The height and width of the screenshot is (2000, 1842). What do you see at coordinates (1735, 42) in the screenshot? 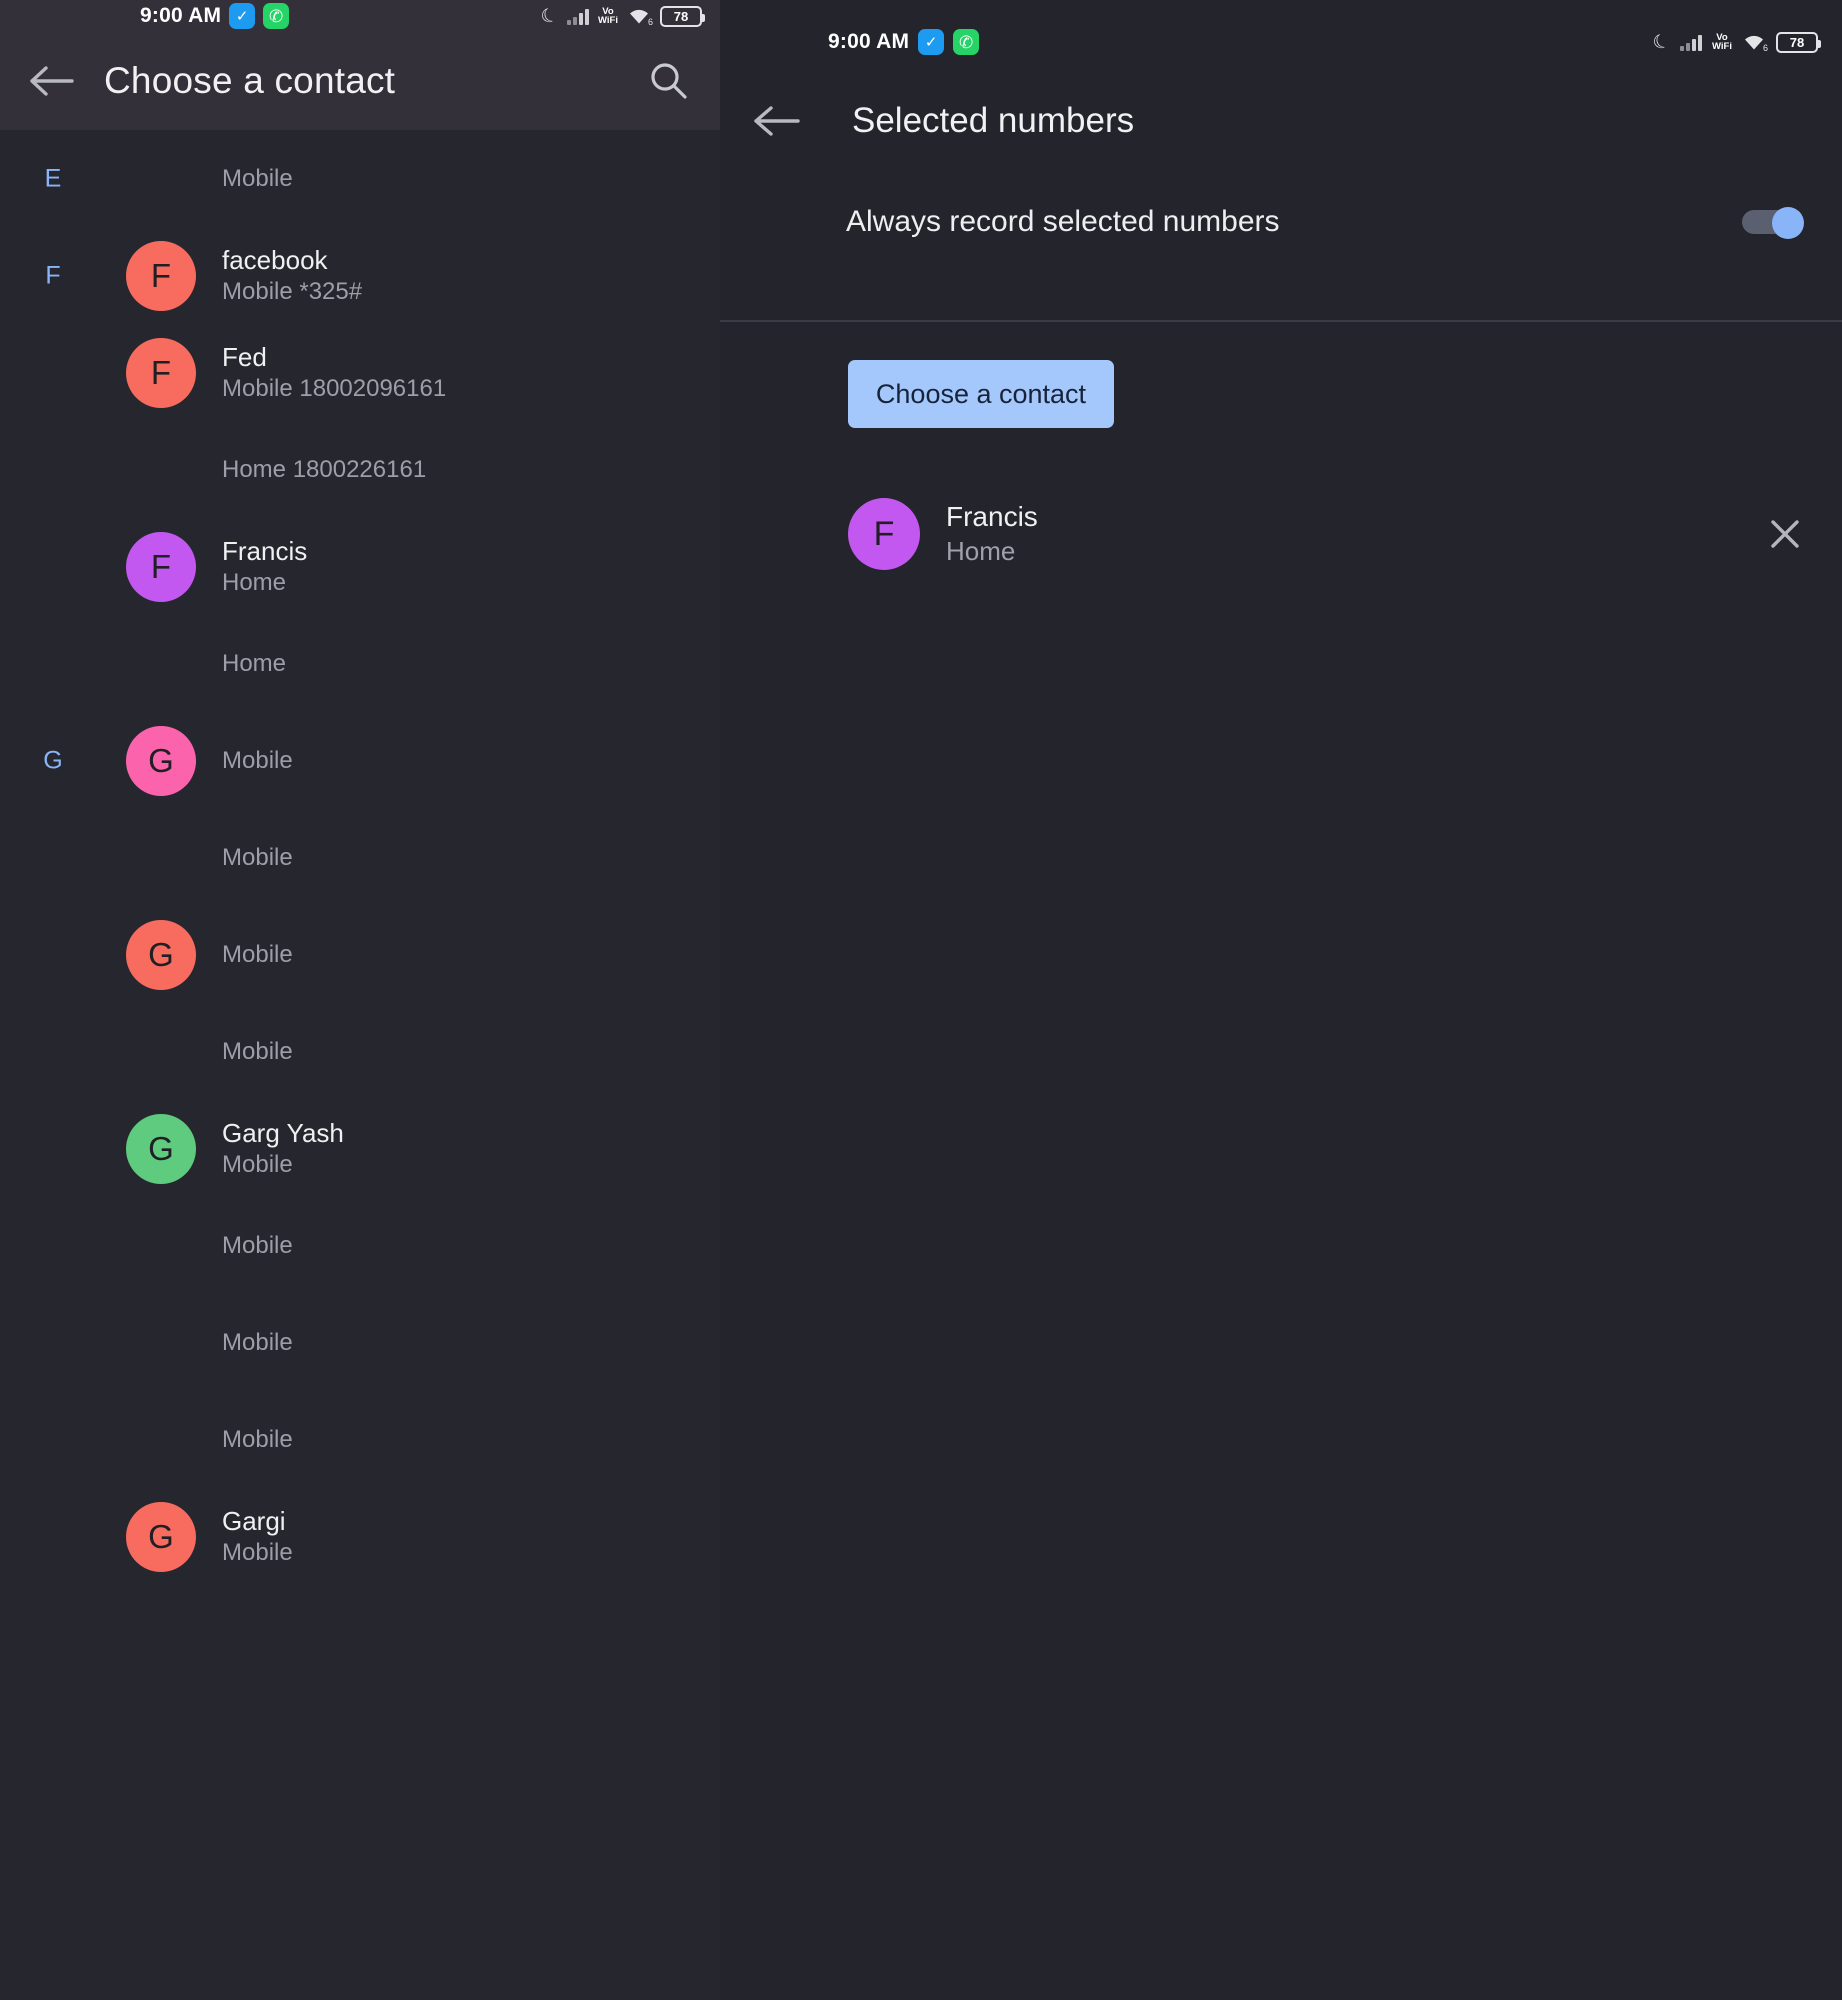
I see `status-bar-right-right-group: ☾ Vo WiFi 6 78` at bounding box center [1735, 42].